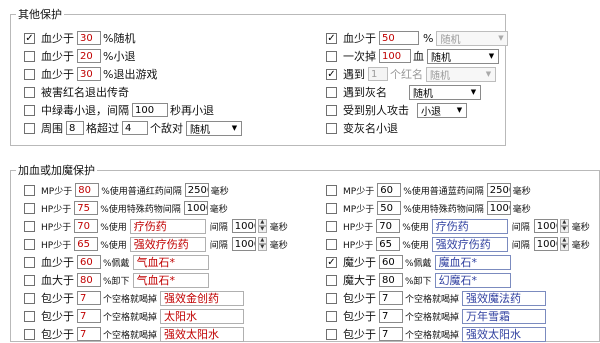 Image resolution: width=600 pixels, height=343 pixels. I want to click on drug-field: 强效金创药, so click(202, 298).